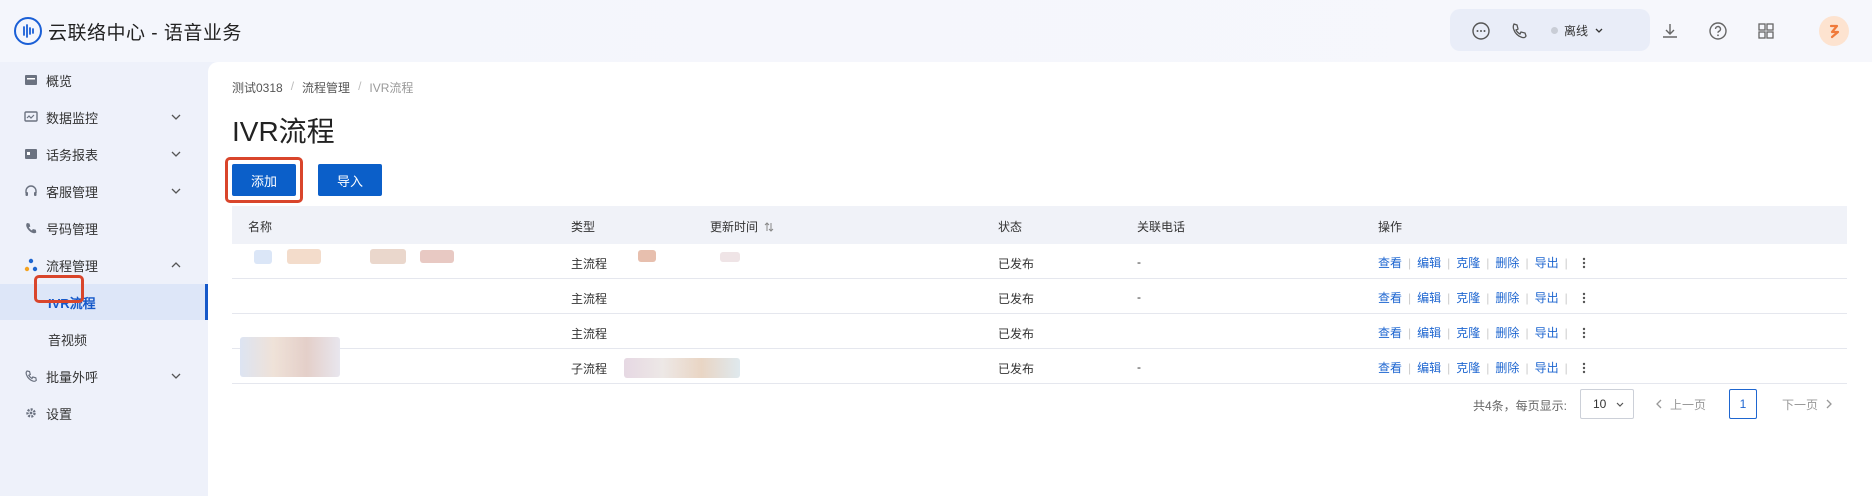 The width and height of the screenshot is (1872, 496). What do you see at coordinates (283, 131) in the screenshot?
I see `page-title: IVR流程` at bounding box center [283, 131].